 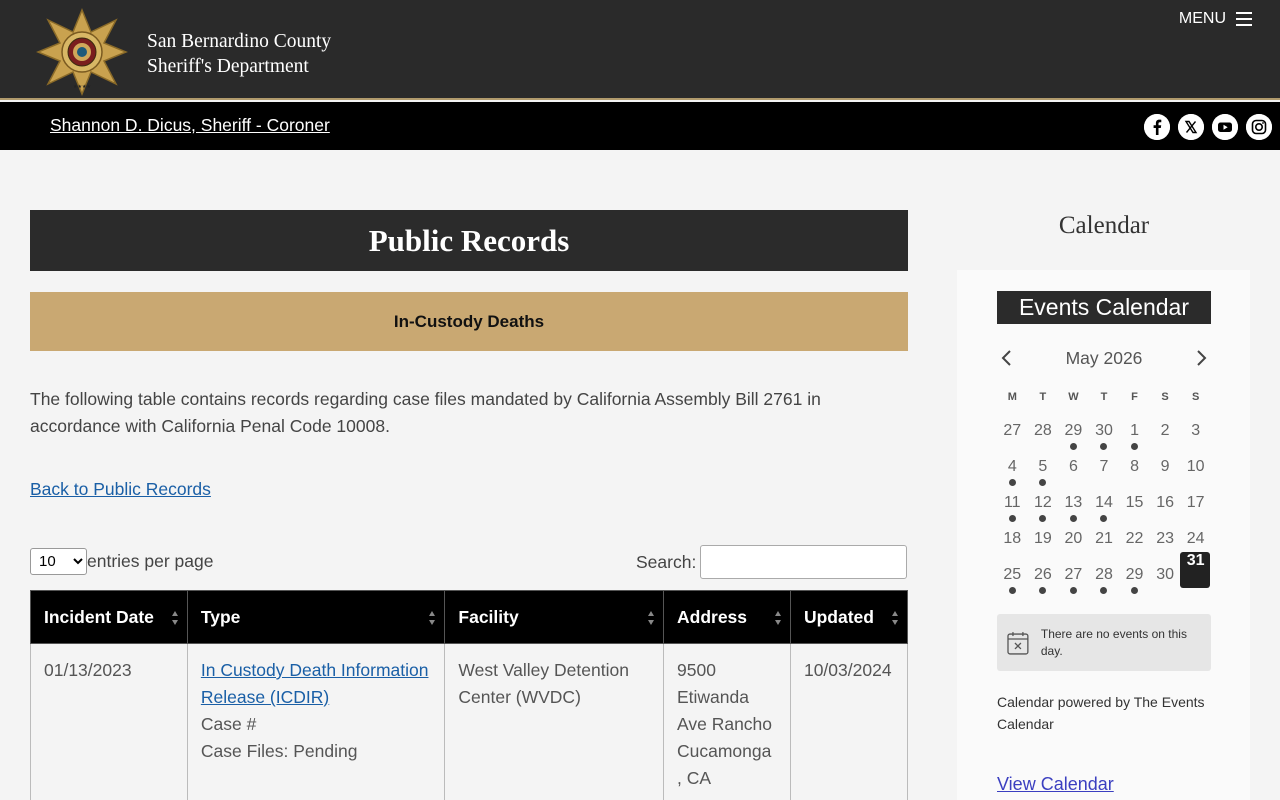 I want to click on calendar-day-number: 14, so click(x=1104, y=502).